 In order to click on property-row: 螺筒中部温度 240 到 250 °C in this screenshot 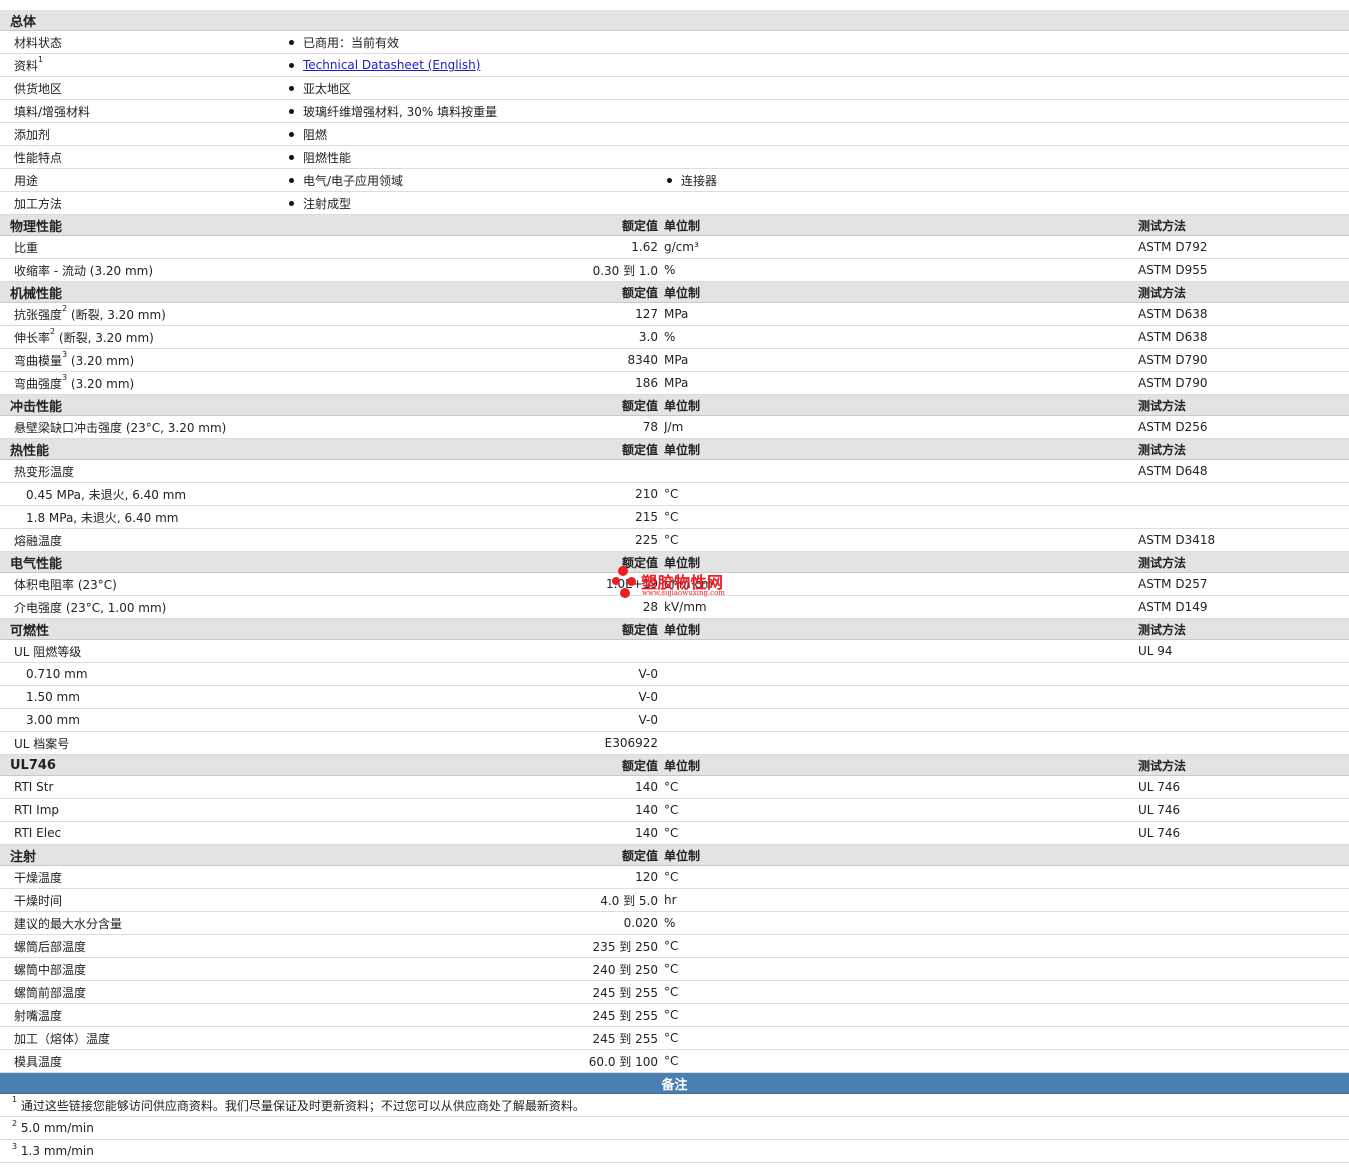, I will do `click(674, 969)`.